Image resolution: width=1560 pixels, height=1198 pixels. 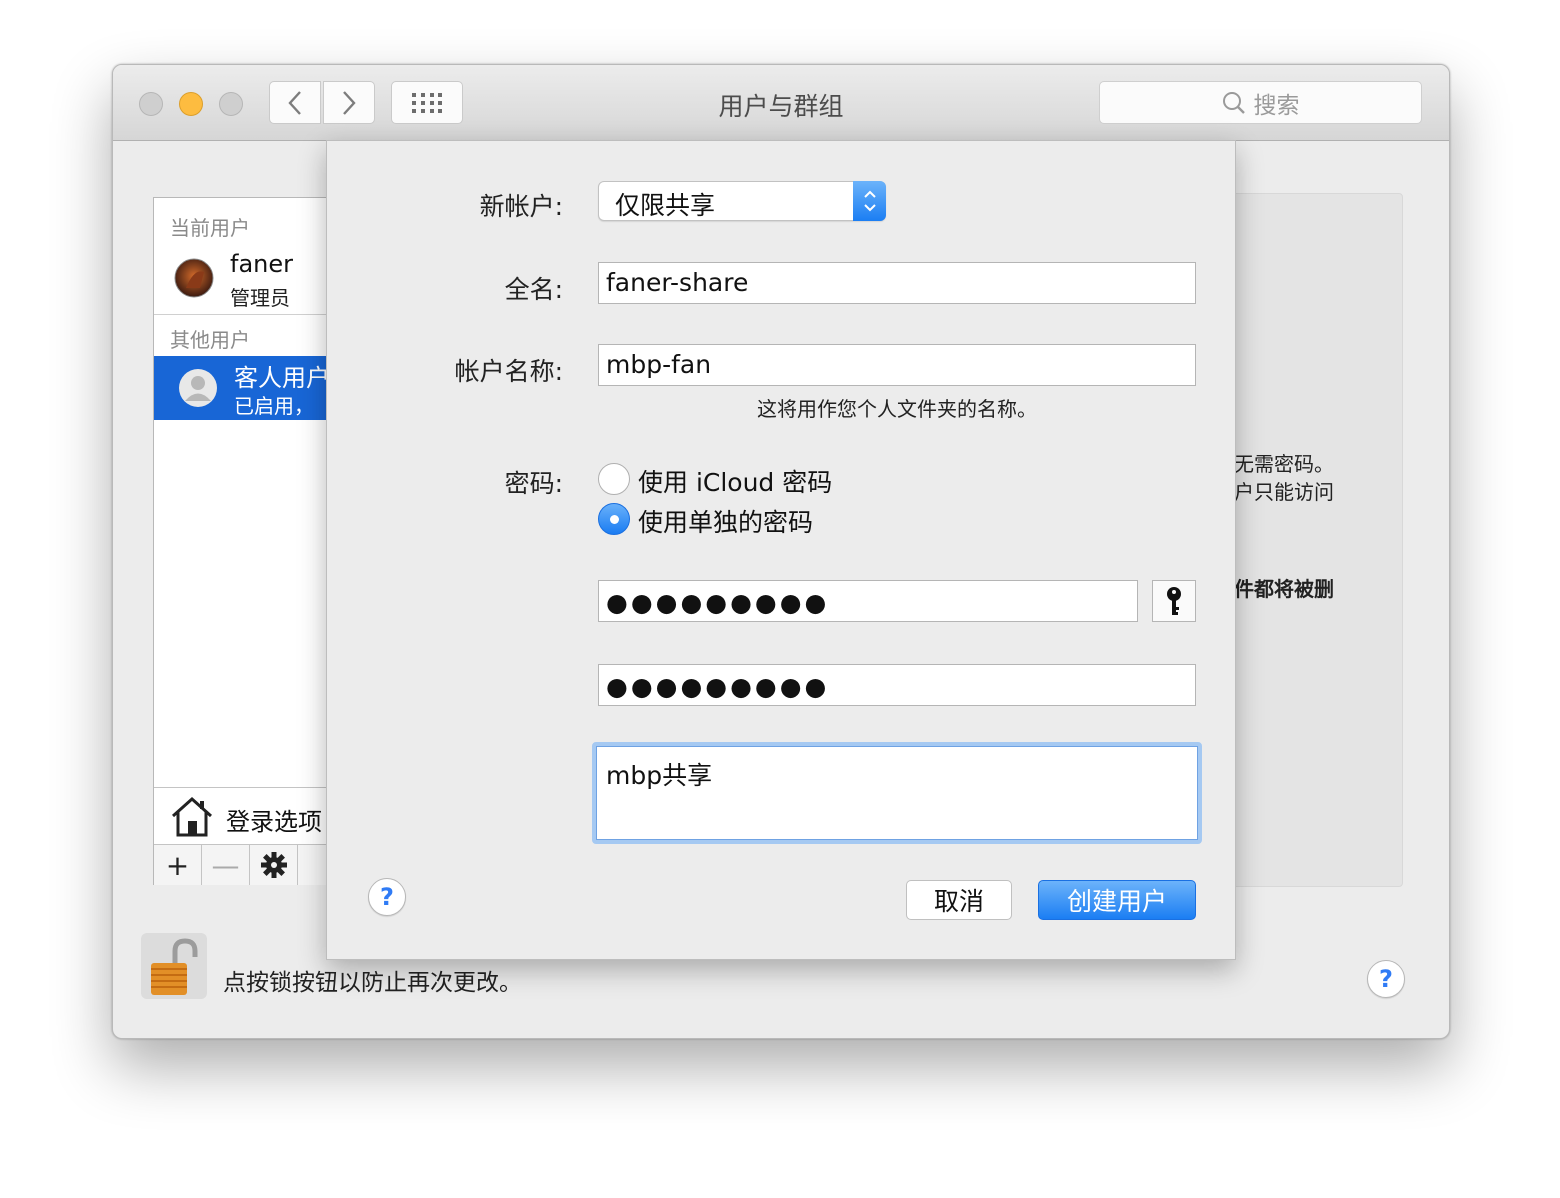 I want to click on account-name-value: mbp-fan, so click(x=659, y=364).